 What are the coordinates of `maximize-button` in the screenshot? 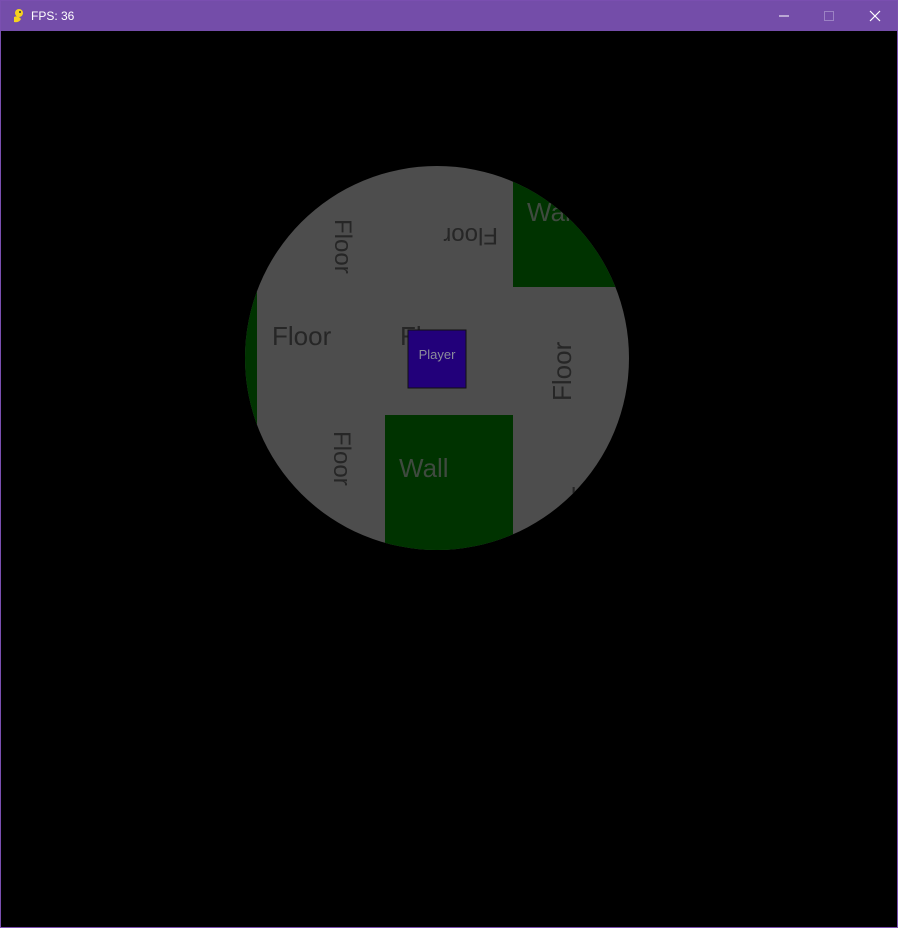 It's located at (829, 16).